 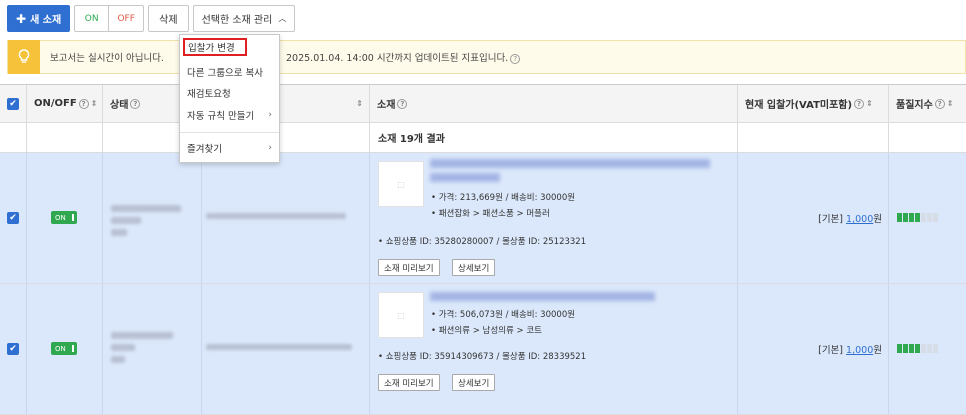 I want to click on manage-selected-button: 선택한 소재 관리 ︿, so click(x=244, y=18).